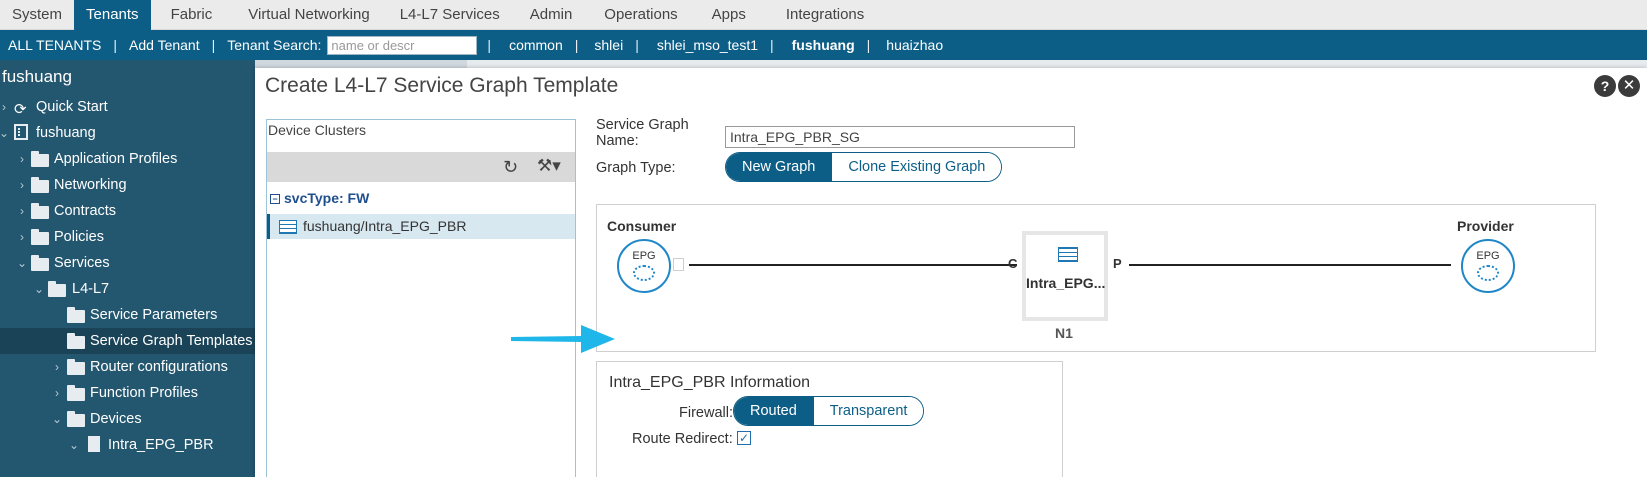 This screenshot has height=477, width=1647. I want to click on provider-port-label: P, so click(1117, 263).